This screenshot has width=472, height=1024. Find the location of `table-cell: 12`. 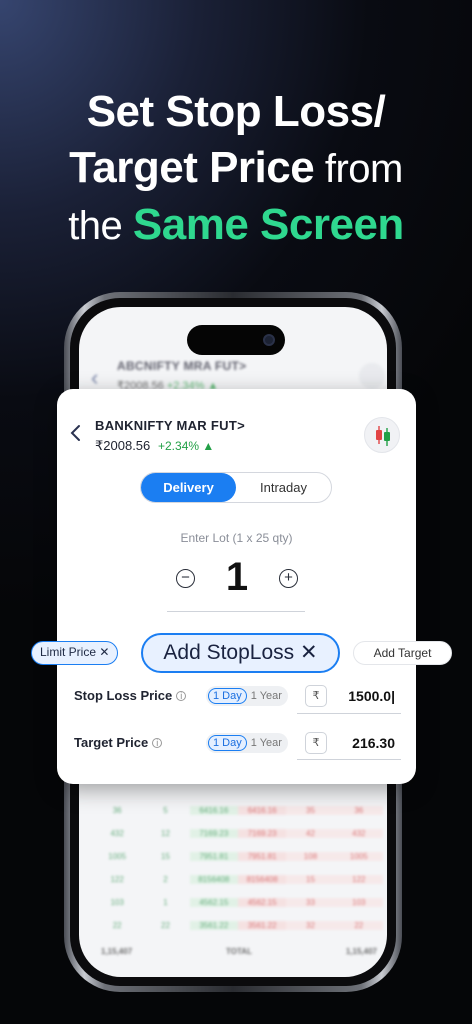

table-cell: 12 is located at coordinates (165, 833).